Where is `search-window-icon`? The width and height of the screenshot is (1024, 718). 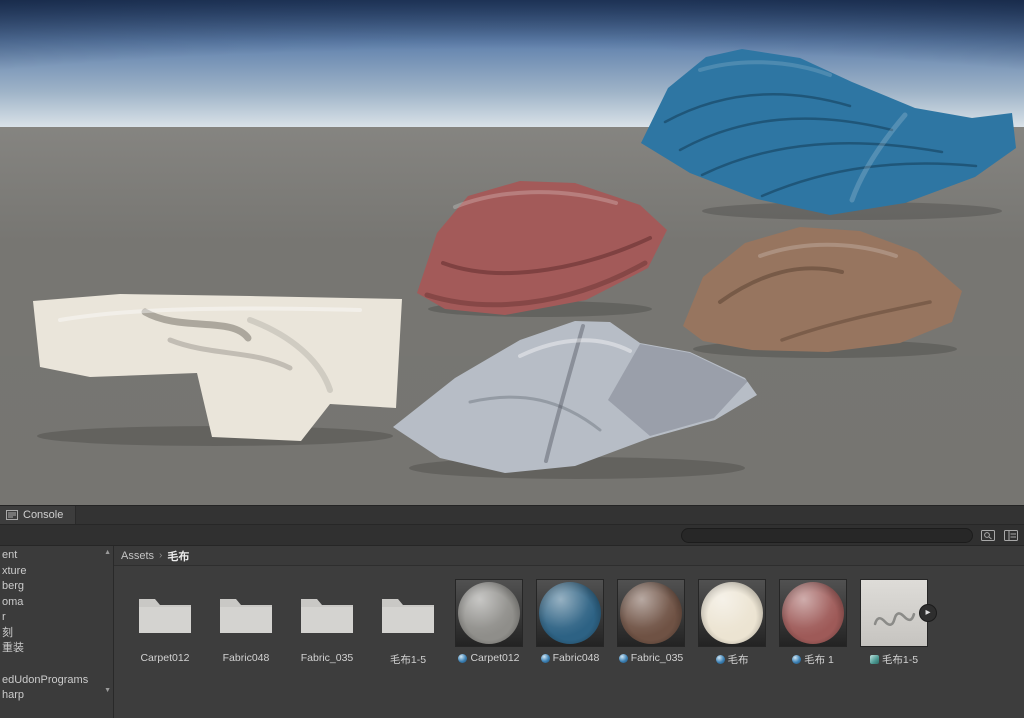 search-window-icon is located at coordinates (988, 535).